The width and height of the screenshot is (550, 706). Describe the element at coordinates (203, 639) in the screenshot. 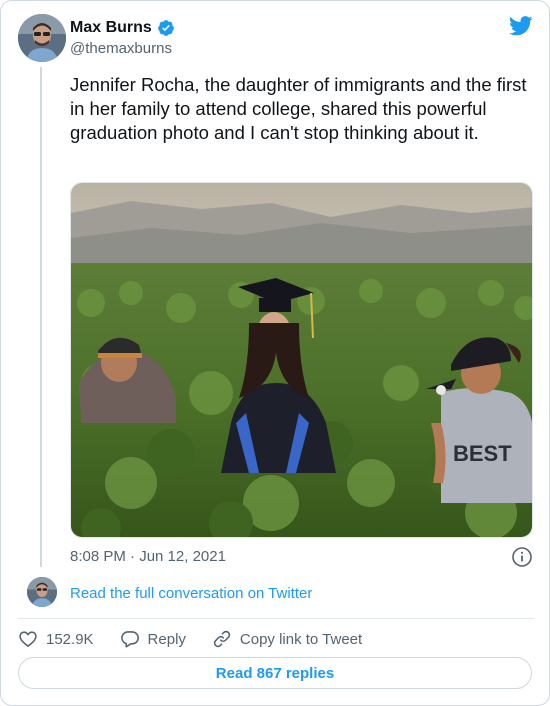

I see `tweet-actions: 152.9K Reply Copy link to Tweet` at that location.